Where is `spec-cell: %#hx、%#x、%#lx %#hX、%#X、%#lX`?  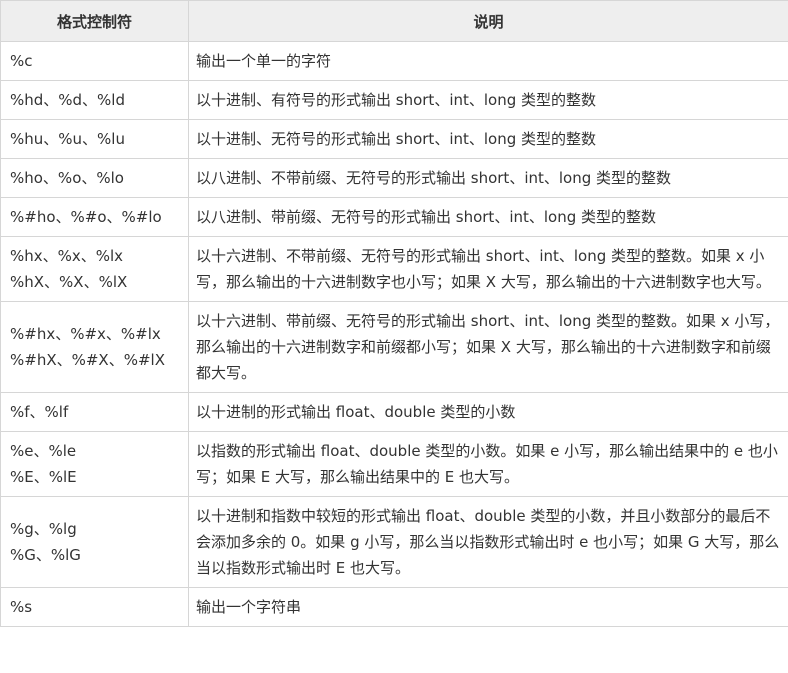 spec-cell: %#hx、%#x、%#lx %#hX、%#X、%#lX is located at coordinates (94, 347).